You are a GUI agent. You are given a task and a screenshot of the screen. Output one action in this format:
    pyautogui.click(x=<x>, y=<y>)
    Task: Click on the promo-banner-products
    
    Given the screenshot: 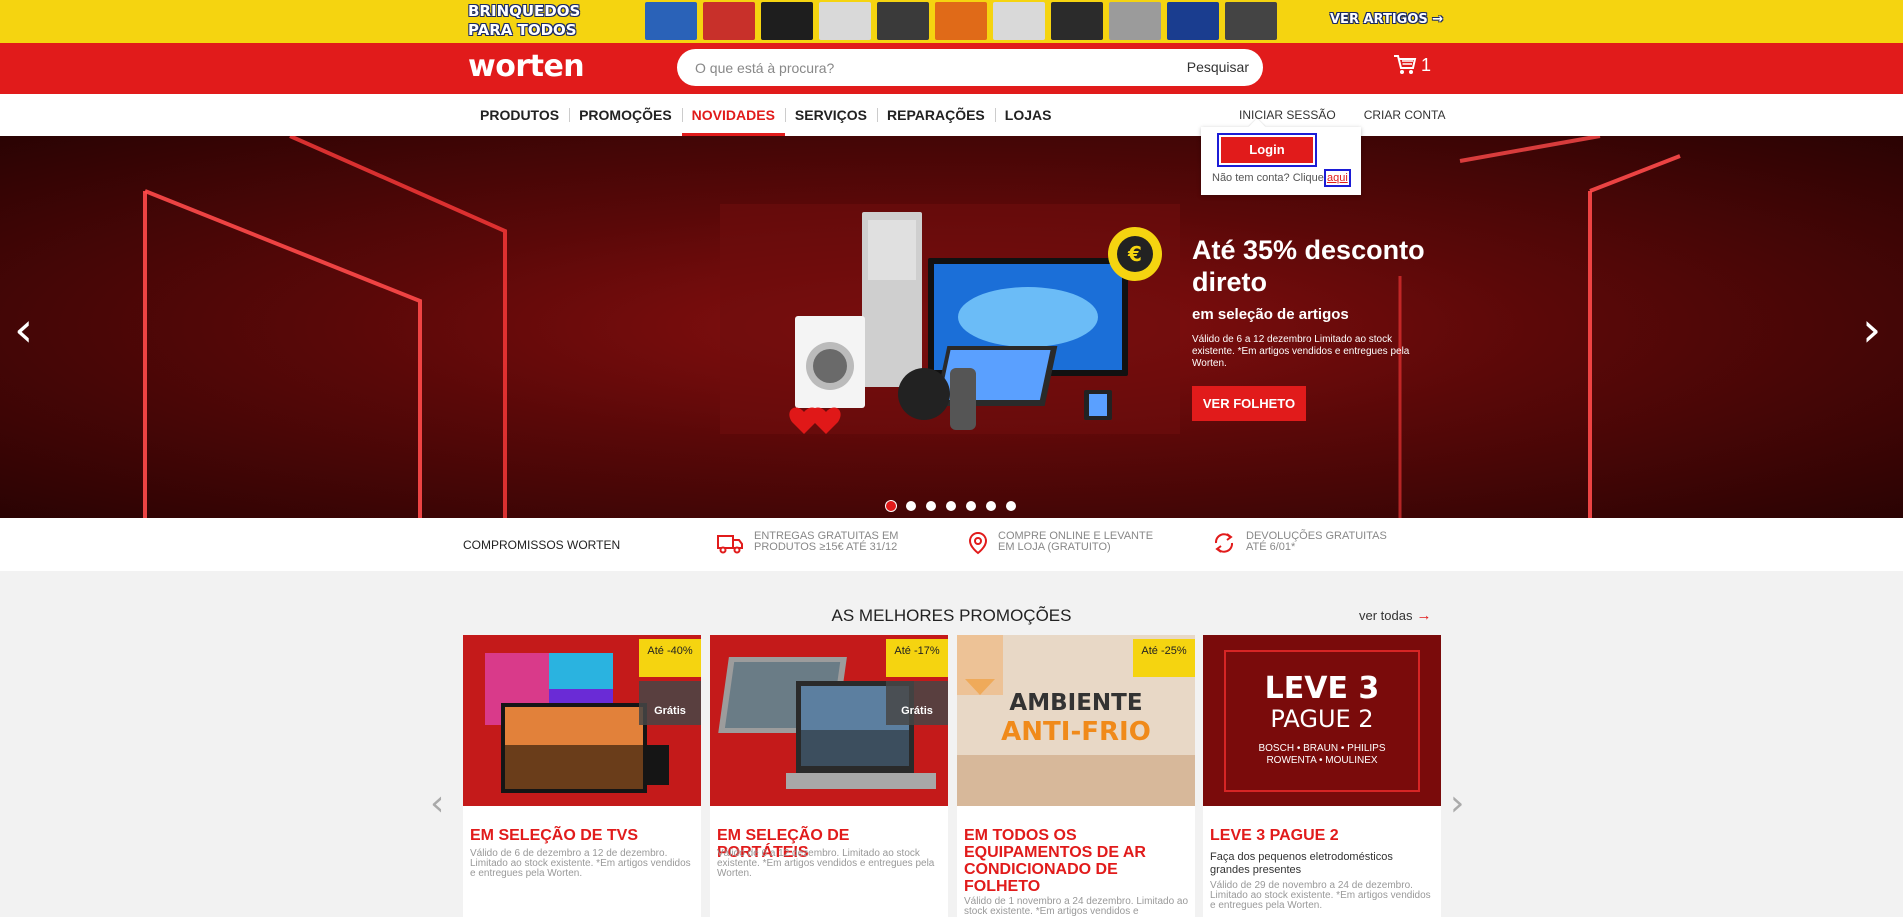 What is the action you would take?
    pyautogui.click(x=961, y=22)
    